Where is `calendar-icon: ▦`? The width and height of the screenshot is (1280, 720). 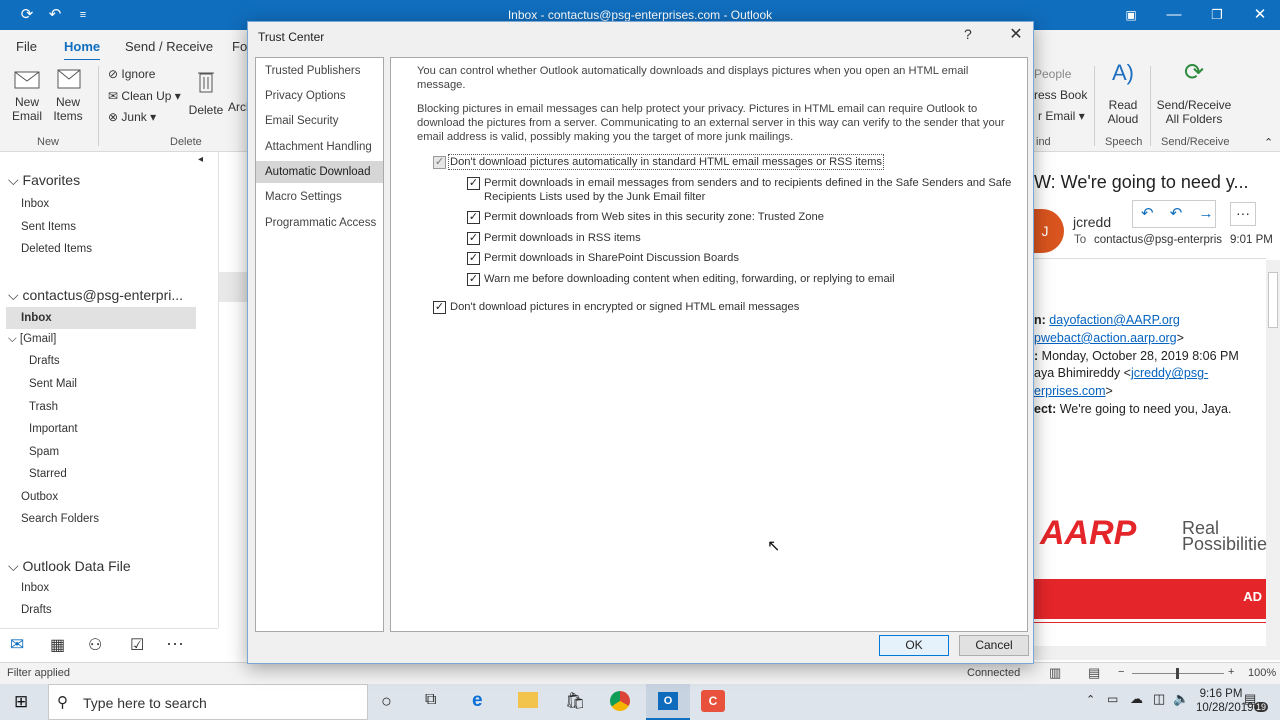 calendar-icon: ▦ is located at coordinates (57, 645).